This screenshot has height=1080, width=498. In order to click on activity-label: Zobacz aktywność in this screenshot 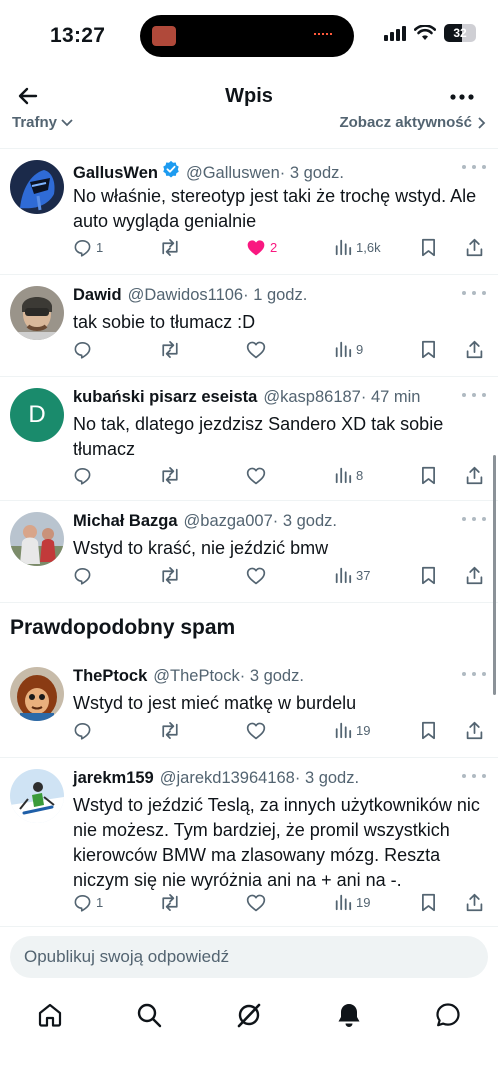, I will do `click(405, 122)`.